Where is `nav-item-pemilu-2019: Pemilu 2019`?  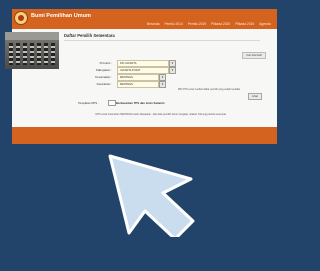 nav-item-pemilu-2019: Pemilu 2019 is located at coordinates (197, 24).